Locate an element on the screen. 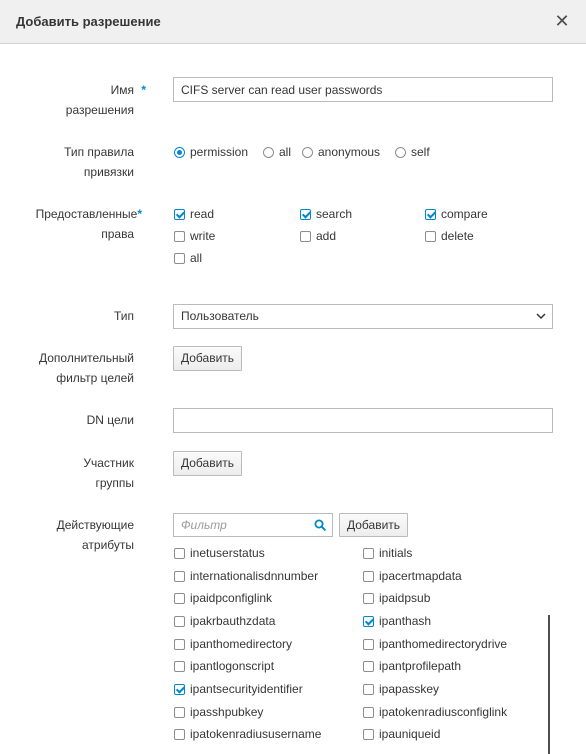  dialog-header: Добавить разрешение ✕ is located at coordinates (293, 22).